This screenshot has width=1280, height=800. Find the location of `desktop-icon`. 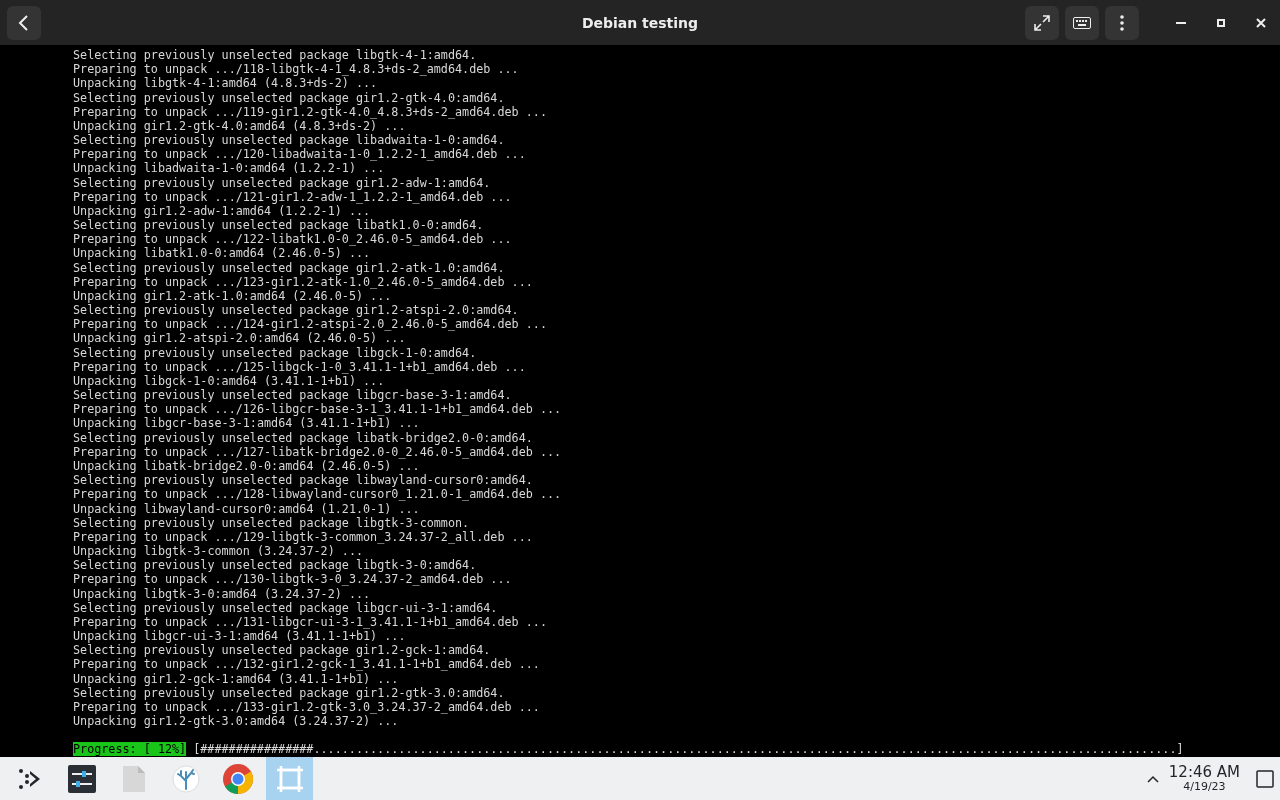

desktop-icon is located at coordinates (1265, 778).